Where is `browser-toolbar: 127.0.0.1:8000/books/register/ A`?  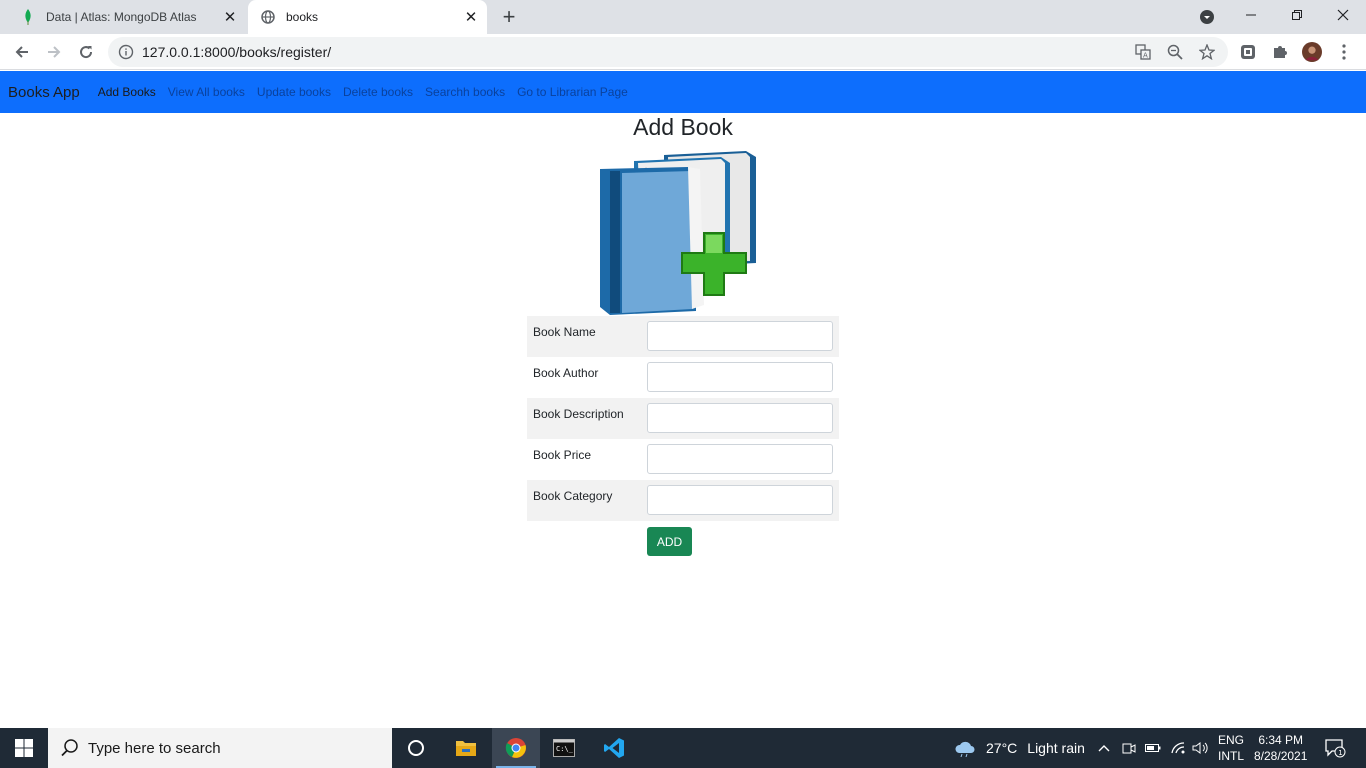
browser-toolbar: 127.0.0.1:8000/books/register/ A is located at coordinates (683, 52).